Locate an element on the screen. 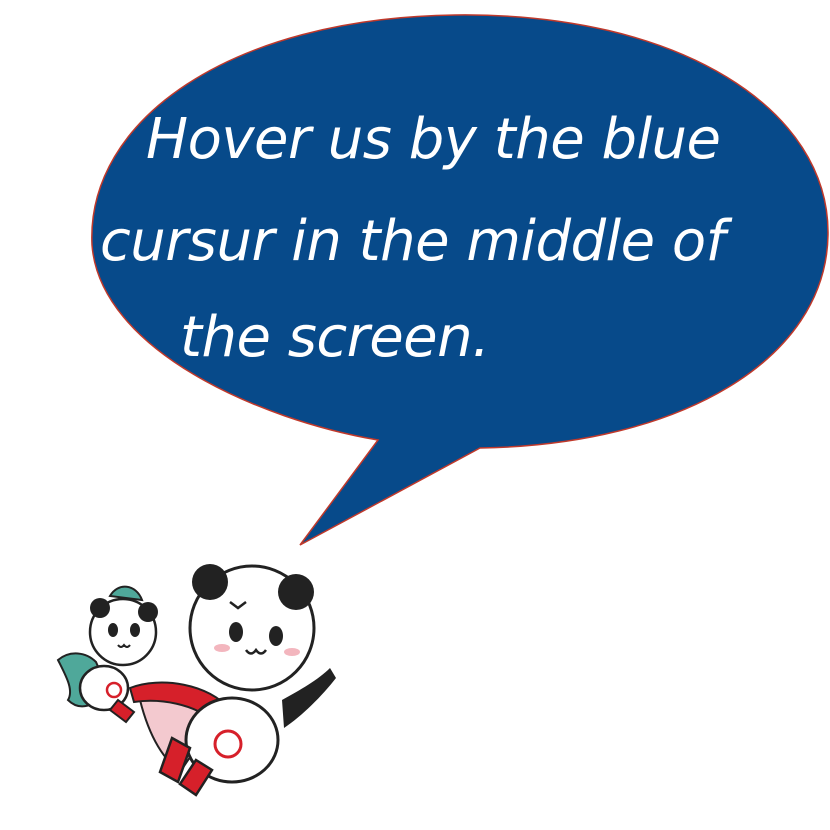  panda-mascots-flying-icon is located at coordinates (196, 680).